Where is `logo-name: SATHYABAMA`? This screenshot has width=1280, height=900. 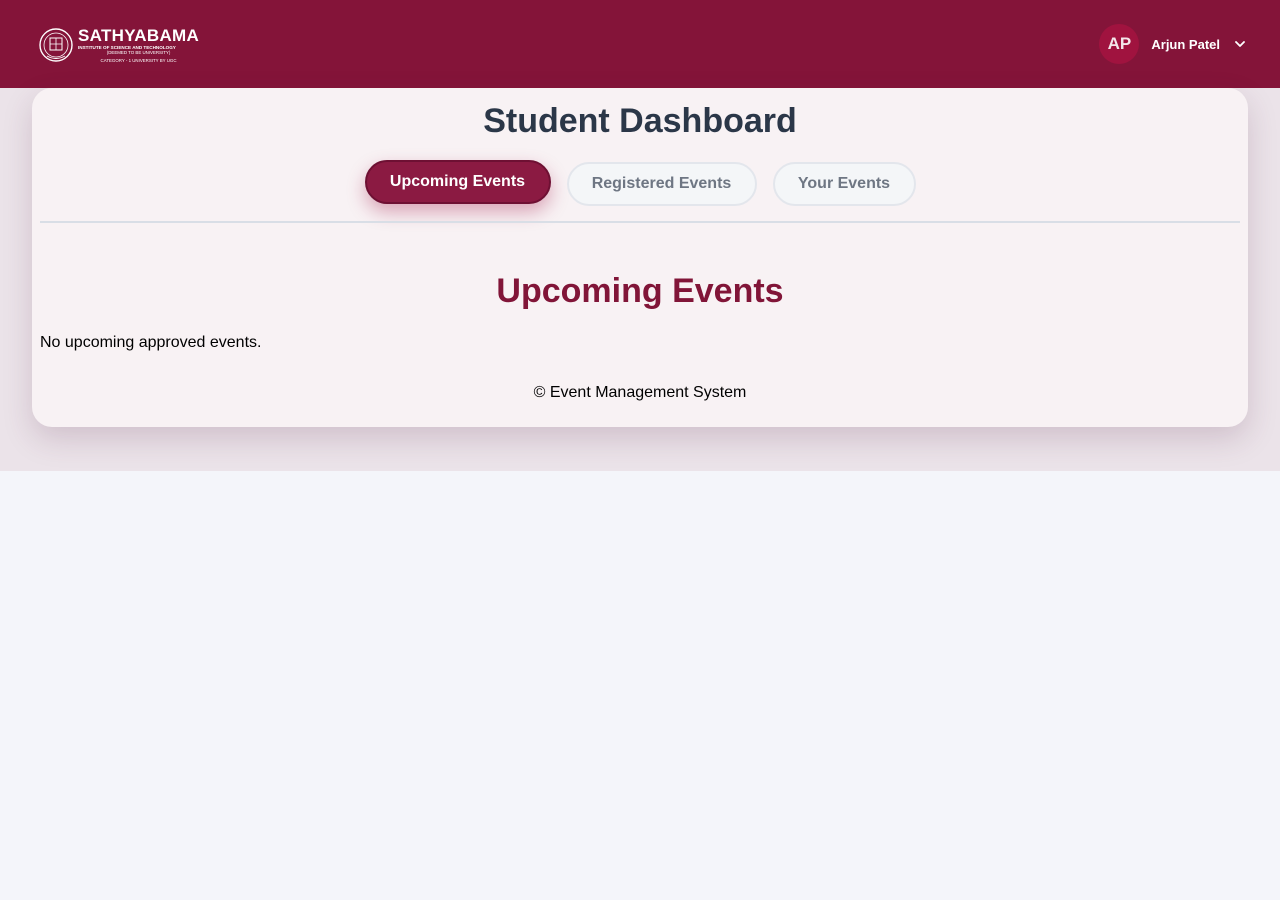 logo-name: SATHYABAMA is located at coordinates (139, 35).